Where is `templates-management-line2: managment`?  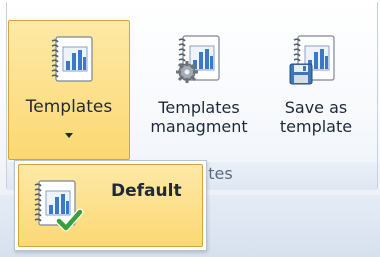 templates-management-line2: managment is located at coordinates (199, 126).